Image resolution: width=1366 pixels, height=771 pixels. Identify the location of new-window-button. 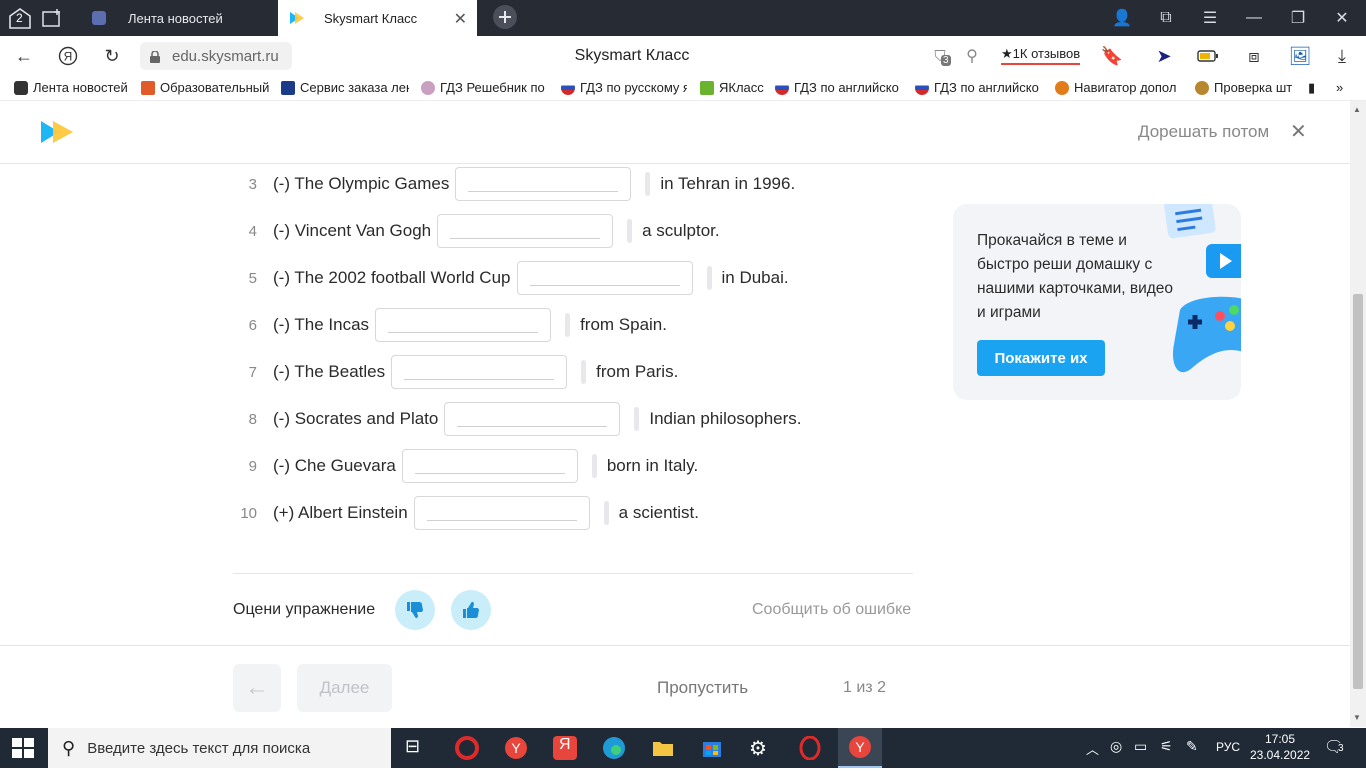
(52, 18).